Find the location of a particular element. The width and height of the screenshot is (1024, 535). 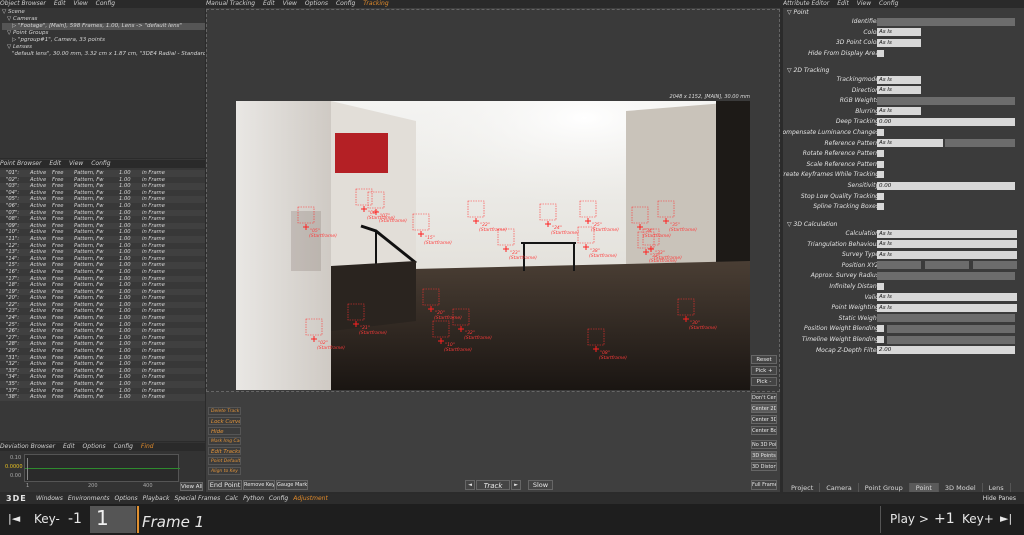

hide-panes-button: Hide Panes is located at coordinates (999, 499).